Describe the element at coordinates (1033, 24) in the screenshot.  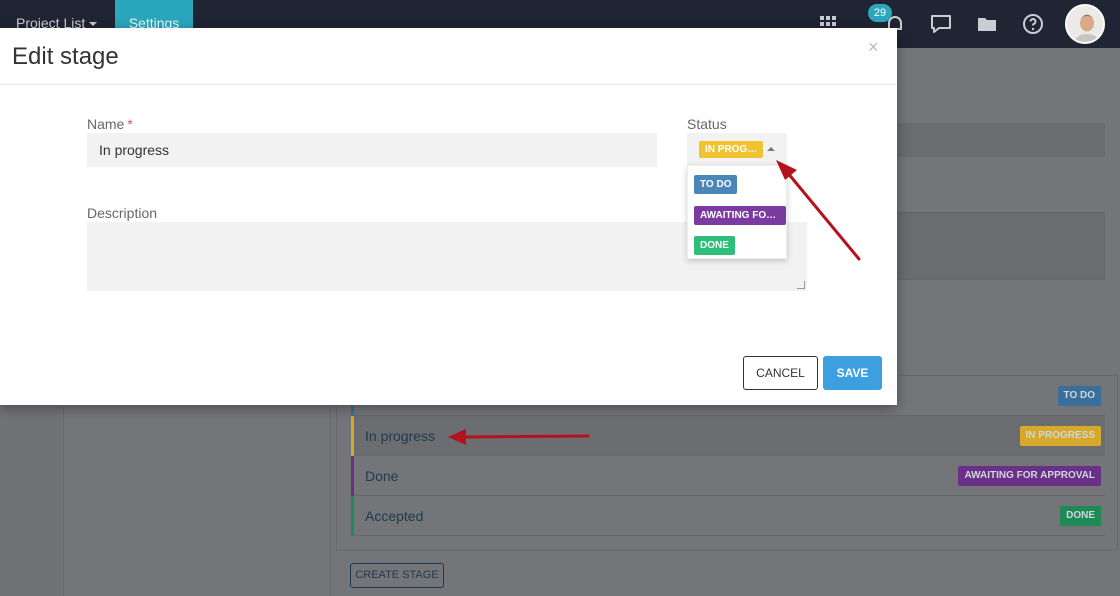
I see `help-icon` at that location.